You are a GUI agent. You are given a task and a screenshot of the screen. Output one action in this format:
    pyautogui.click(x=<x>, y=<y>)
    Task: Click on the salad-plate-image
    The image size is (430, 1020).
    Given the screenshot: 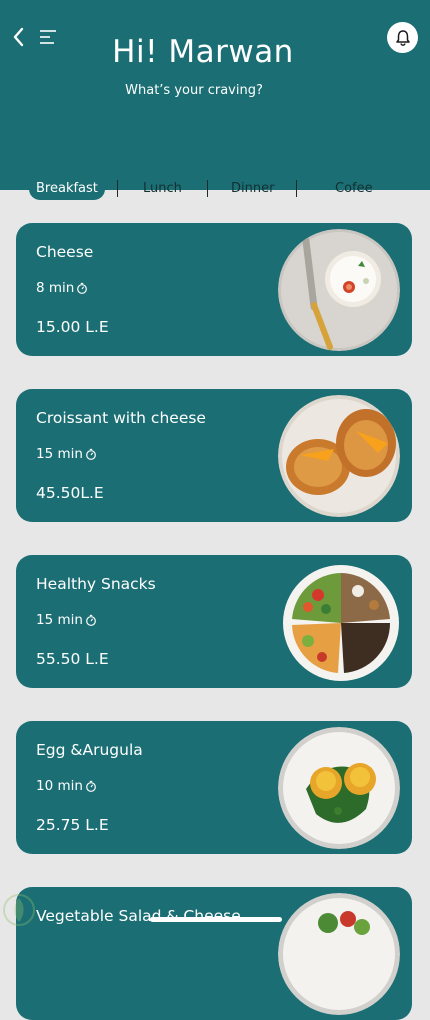 What is the action you would take?
    pyautogui.click(x=339, y=954)
    